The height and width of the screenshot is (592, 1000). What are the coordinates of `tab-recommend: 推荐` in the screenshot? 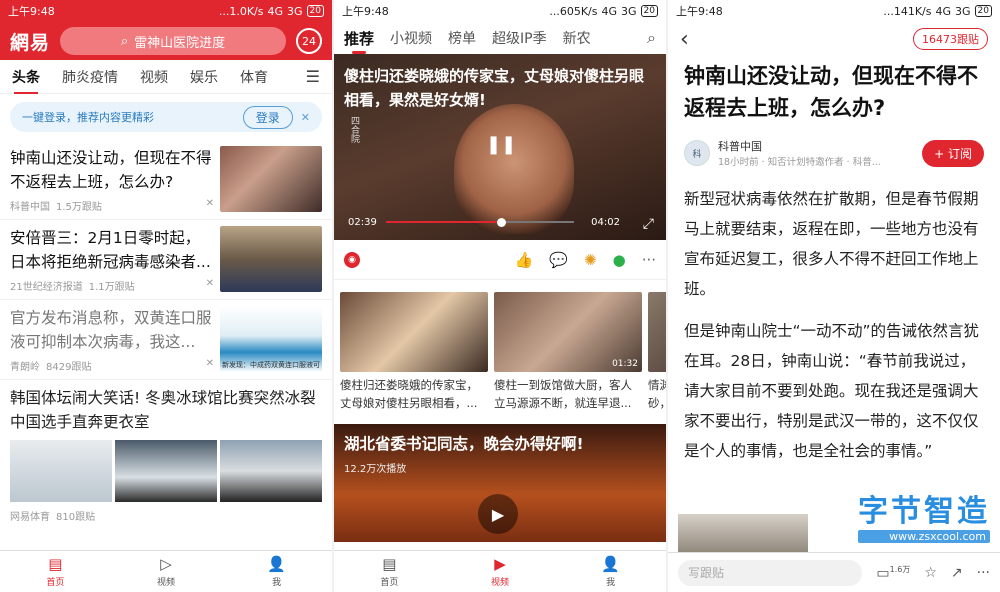 It's located at (359, 41).